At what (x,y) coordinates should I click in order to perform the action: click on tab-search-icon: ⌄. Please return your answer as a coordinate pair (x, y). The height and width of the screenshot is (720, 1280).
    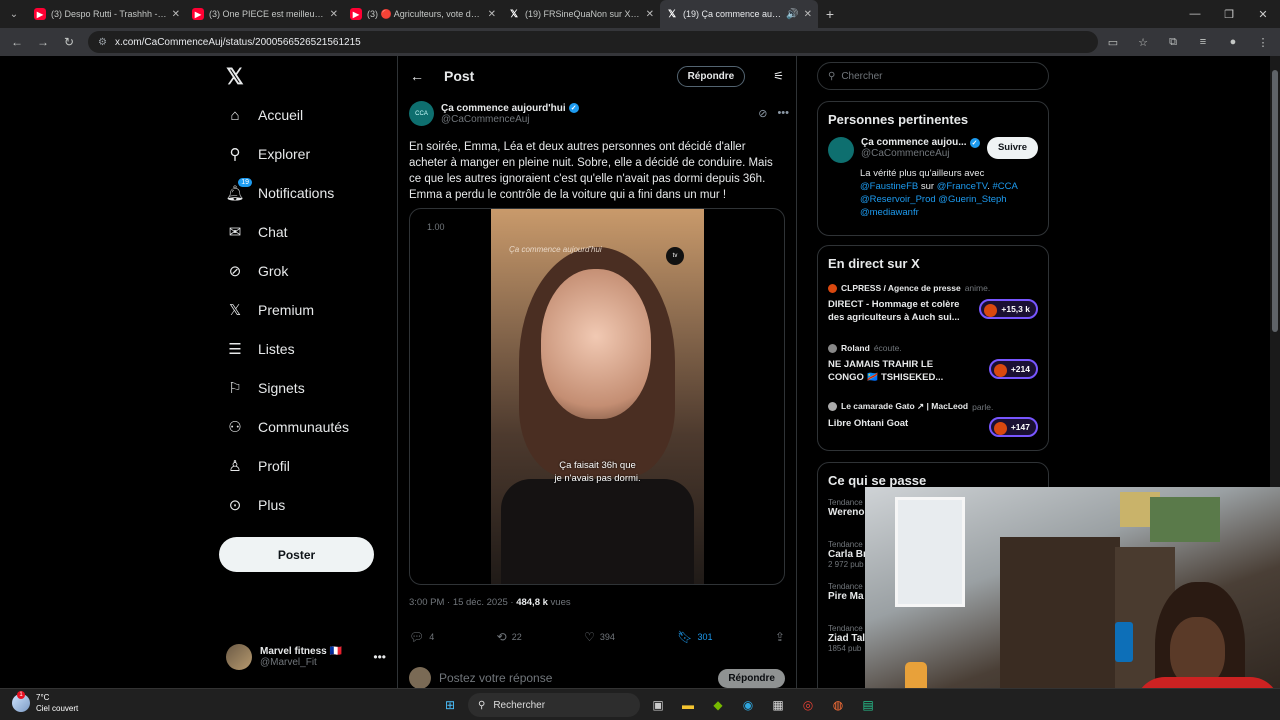
    Looking at the image, I should click on (14, 14).